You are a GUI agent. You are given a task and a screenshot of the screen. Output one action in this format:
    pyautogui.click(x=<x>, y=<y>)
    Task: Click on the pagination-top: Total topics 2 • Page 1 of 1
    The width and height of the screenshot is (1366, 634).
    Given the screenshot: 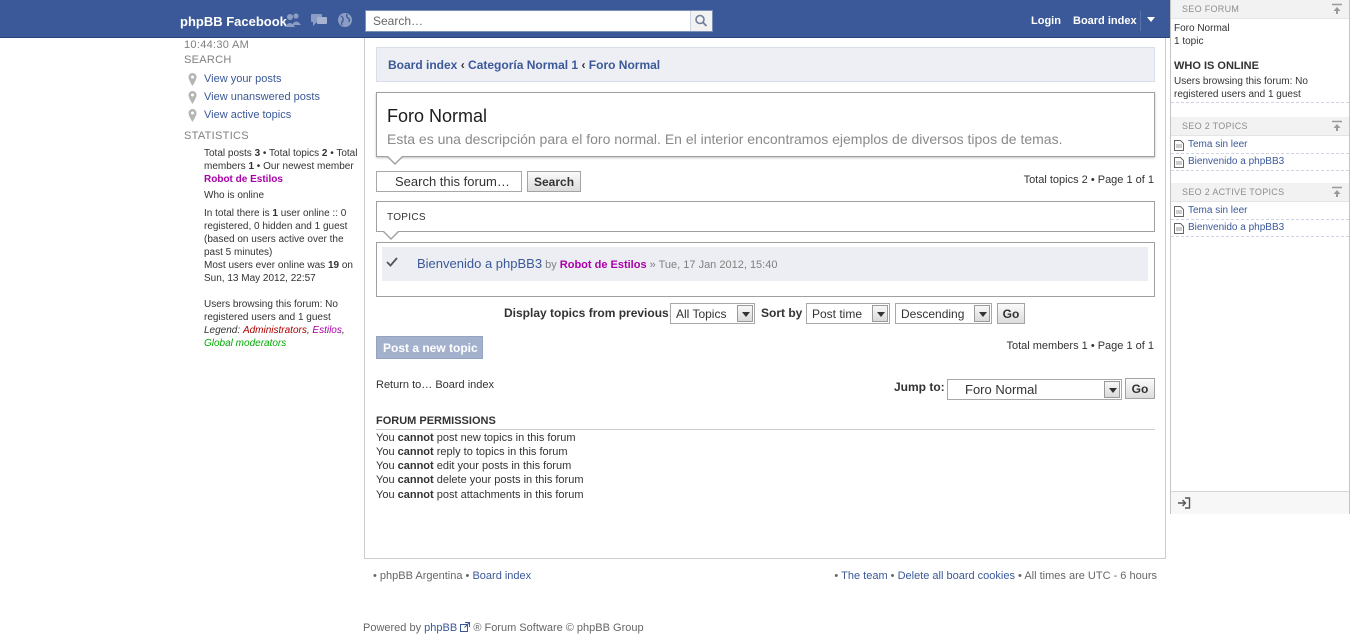 What is the action you would take?
    pyautogui.click(x=1088, y=180)
    